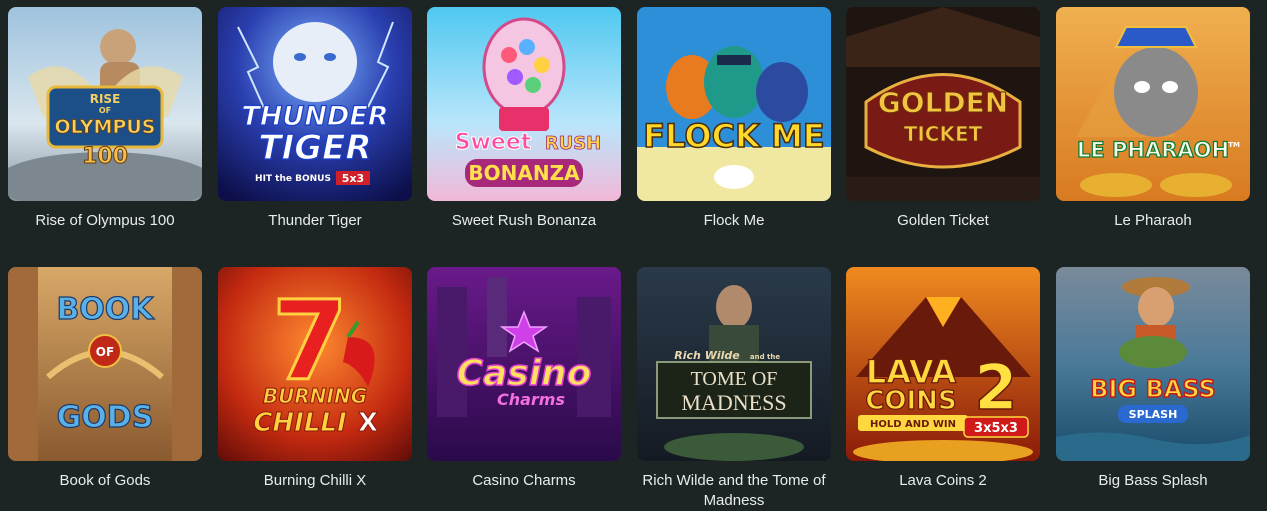  What do you see at coordinates (105, 156) in the screenshot?
I see `art-text: 100` at bounding box center [105, 156].